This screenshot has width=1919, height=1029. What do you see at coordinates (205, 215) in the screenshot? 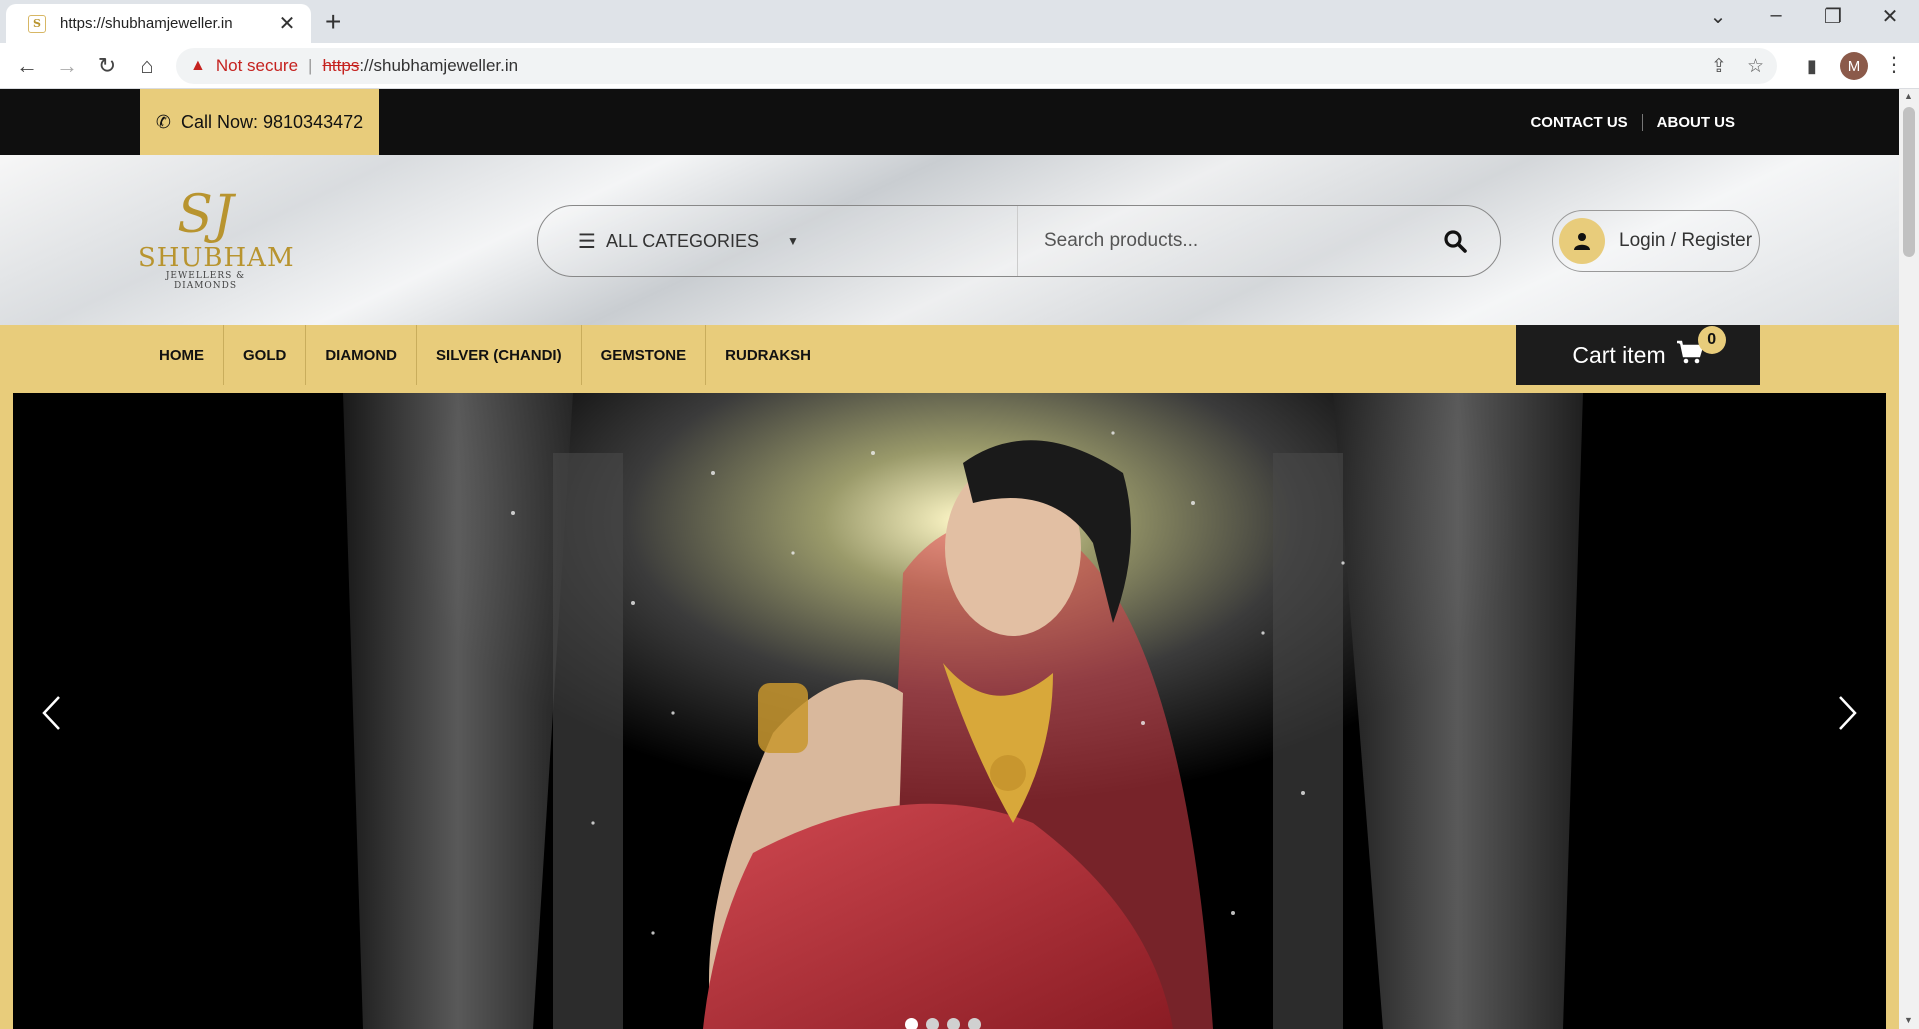
I see `logo-mark: SJ` at bounding box center [205, 215].